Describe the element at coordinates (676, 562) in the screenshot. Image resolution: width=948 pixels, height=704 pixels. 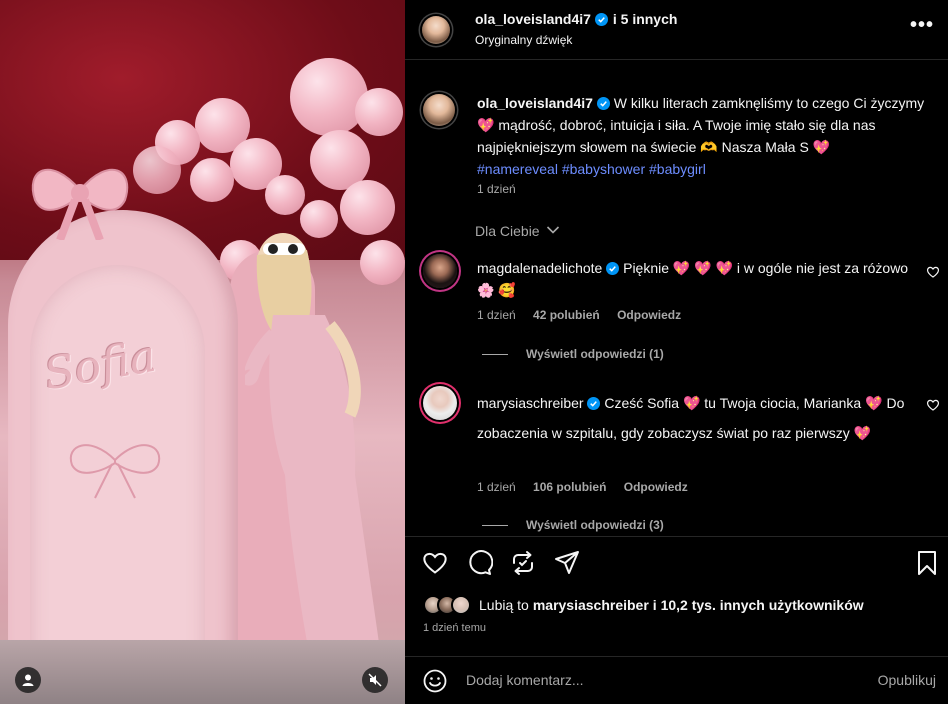
I see `post-actions` at that location.